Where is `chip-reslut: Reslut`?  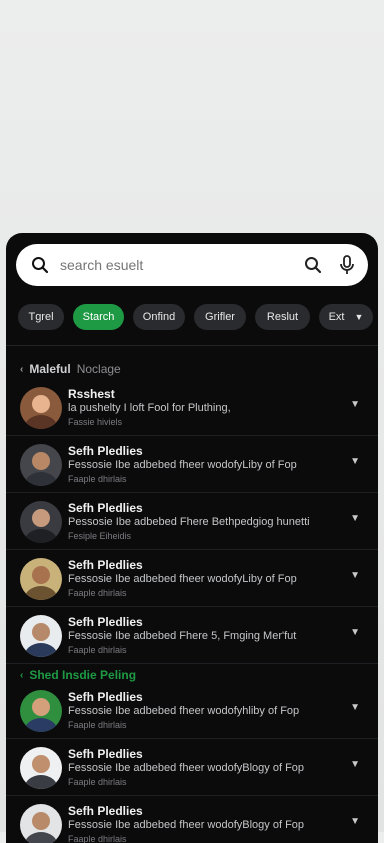 chip-reslut: Reslut is located at coordinates (282, 317).